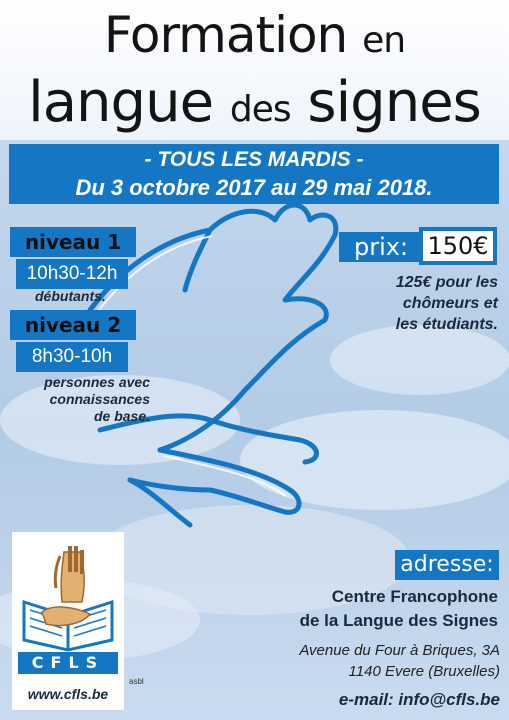  I want to click on schedule-day: - TOUS LES MARDIS -, so click(254, 159).